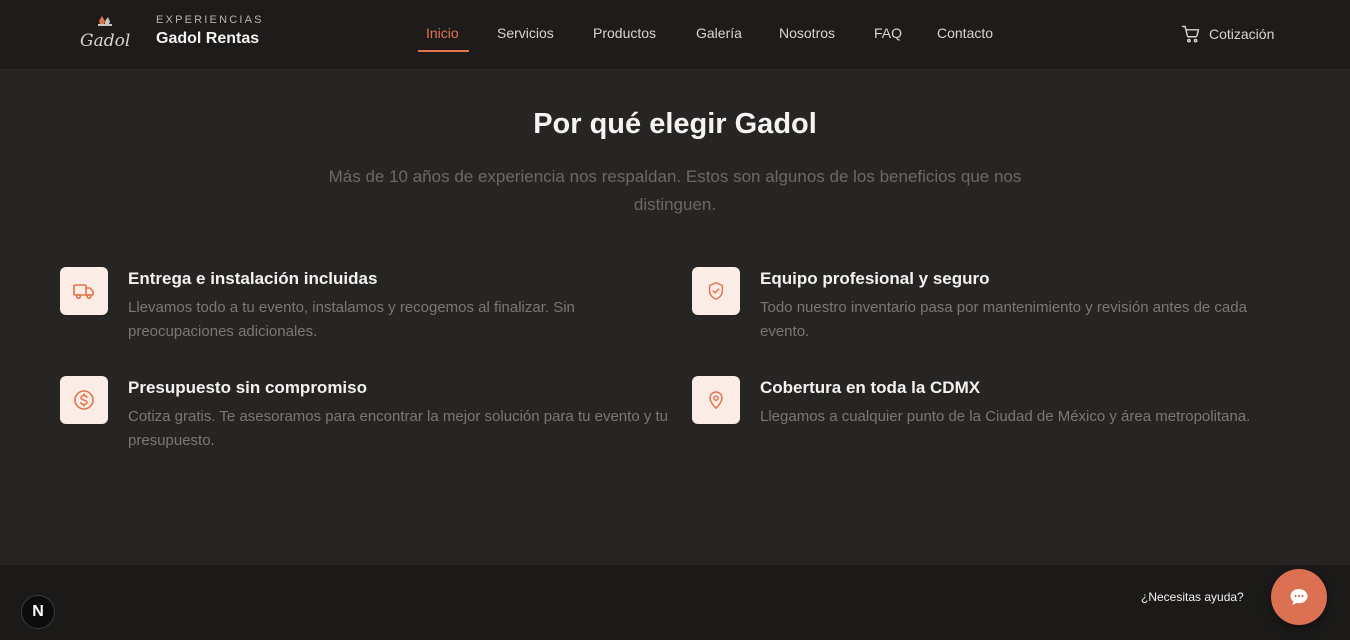 This screenshot has width=1350, height=640. Describe the element at coordinates (525, 33) in the screenshot. I see `nav-item-servicios: Servicios` at that location.